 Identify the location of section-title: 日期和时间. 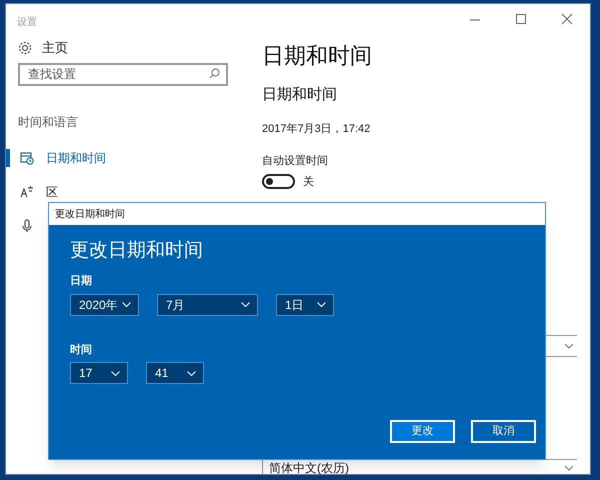
(300, 95).